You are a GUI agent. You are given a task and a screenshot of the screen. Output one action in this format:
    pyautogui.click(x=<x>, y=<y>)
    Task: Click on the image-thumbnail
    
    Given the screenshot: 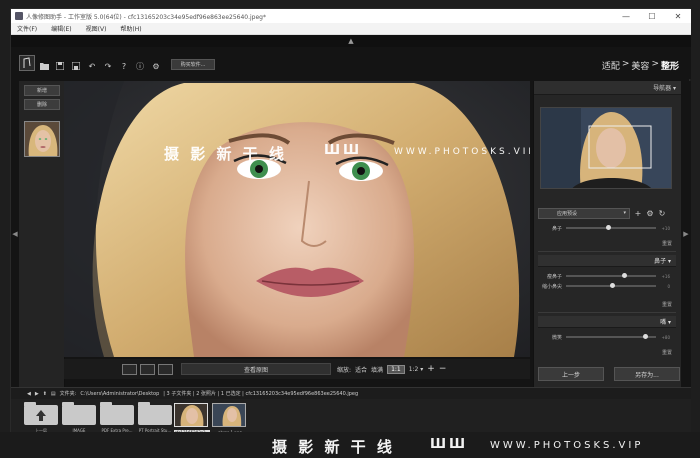 What is the action you would take?
    pyautogui.click(x=42, y=139)
    